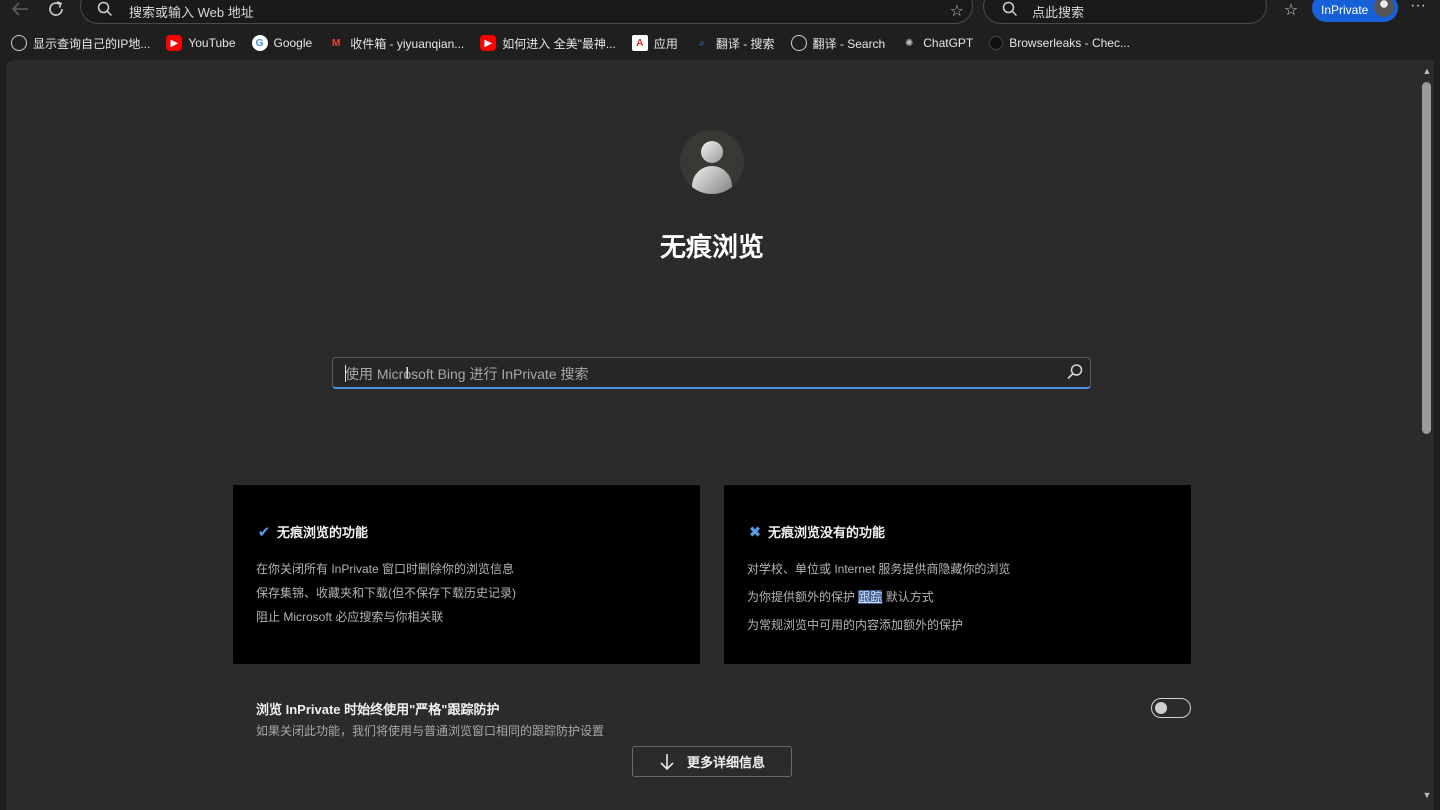 The width and height of the screenshot is (1440, 810). I want to click on address-bar: 搜索或输入 Web 地址 ☆, so click(526, 12).